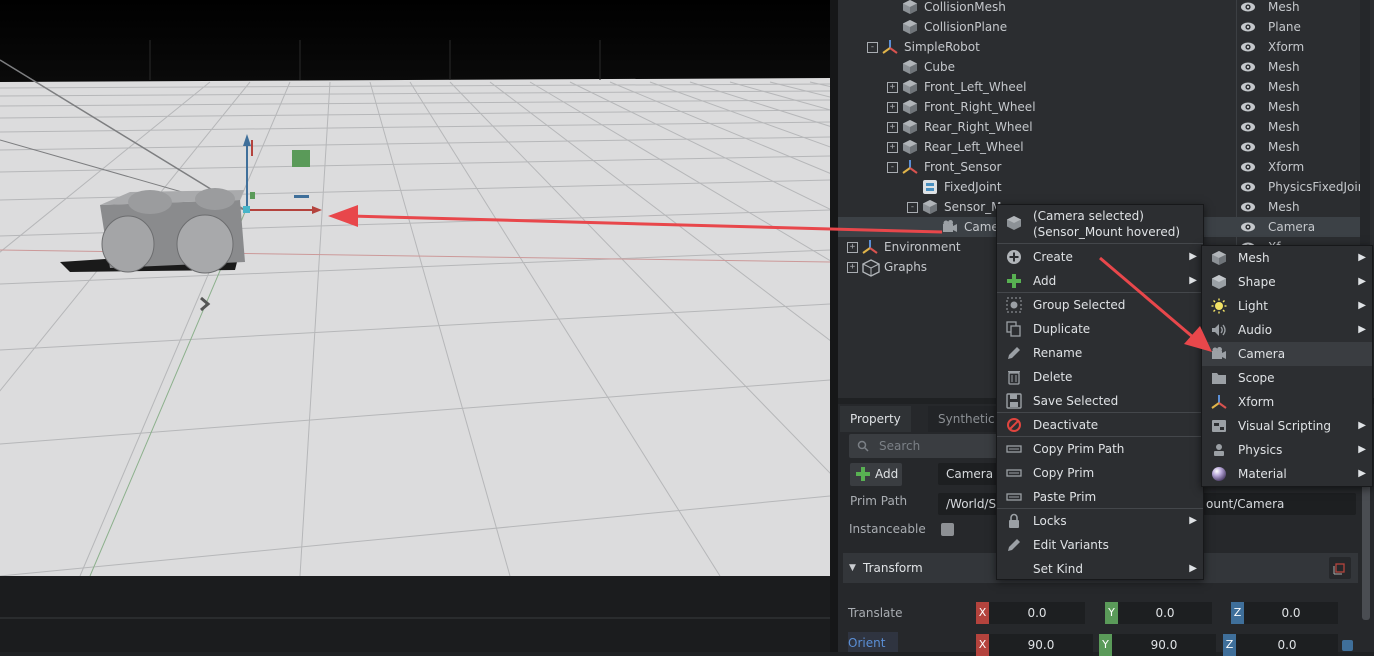 This screenshot has width=1374, height=656. I want to click on annotation-overlay, so click(770, 278).